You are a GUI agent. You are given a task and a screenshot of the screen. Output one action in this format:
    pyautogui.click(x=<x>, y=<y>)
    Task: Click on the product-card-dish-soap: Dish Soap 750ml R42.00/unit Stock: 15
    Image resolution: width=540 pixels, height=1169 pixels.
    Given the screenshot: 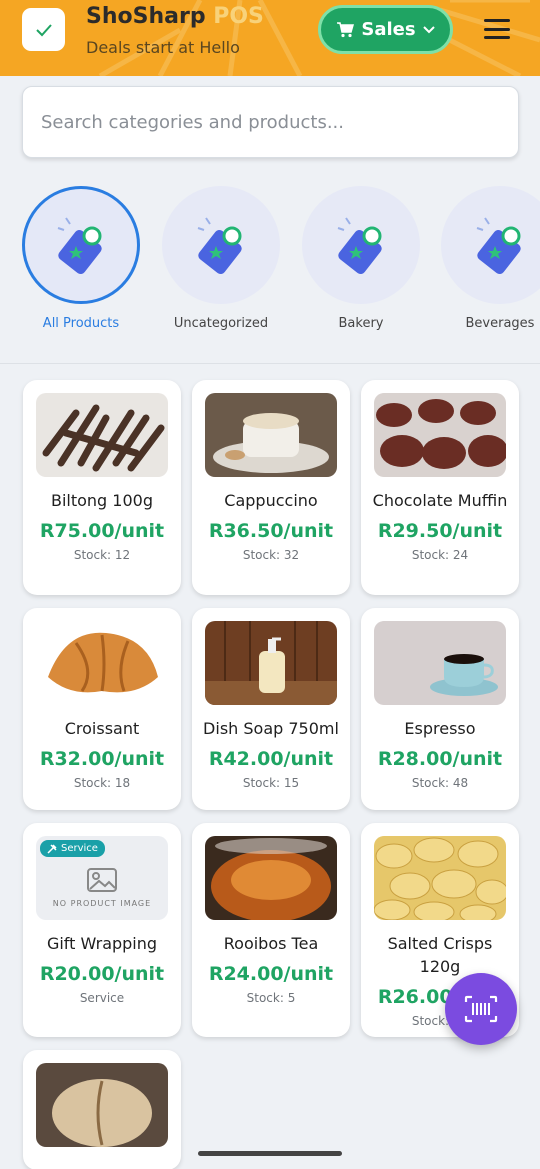 What is the action you would take?
    pyautogui.click(x=271, y=709)
    